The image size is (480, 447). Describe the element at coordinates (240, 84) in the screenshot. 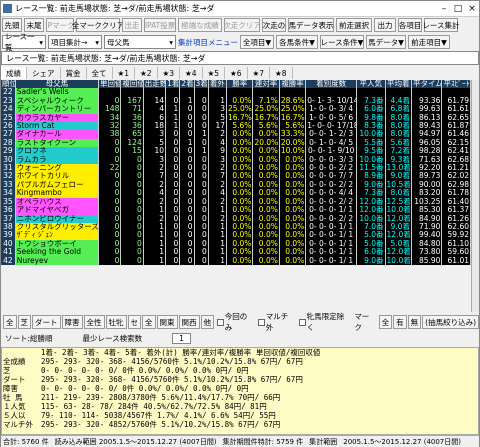

I see `column-header: 勝率` at that location.